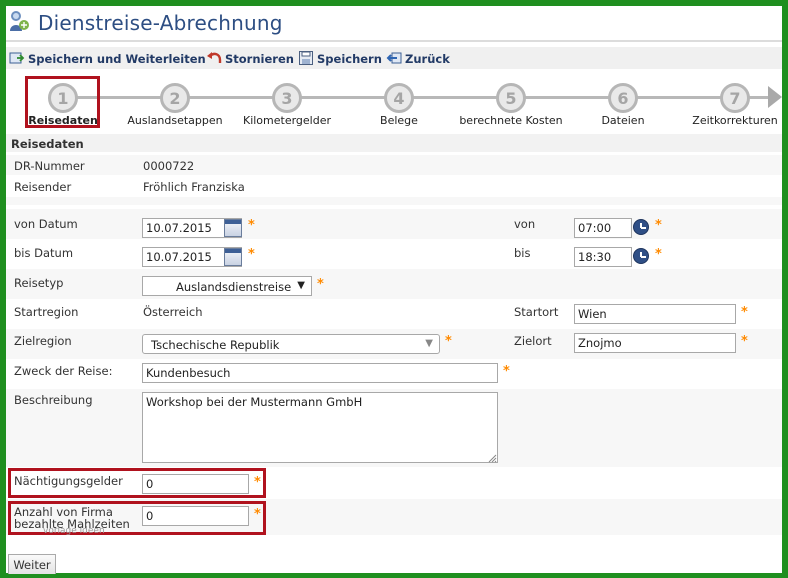 This screenshot has width=788, height=578. Describe the element at coordinates (49, 166) in the screenshot. I see `dr-number-label: DR-Nummer` at that location.